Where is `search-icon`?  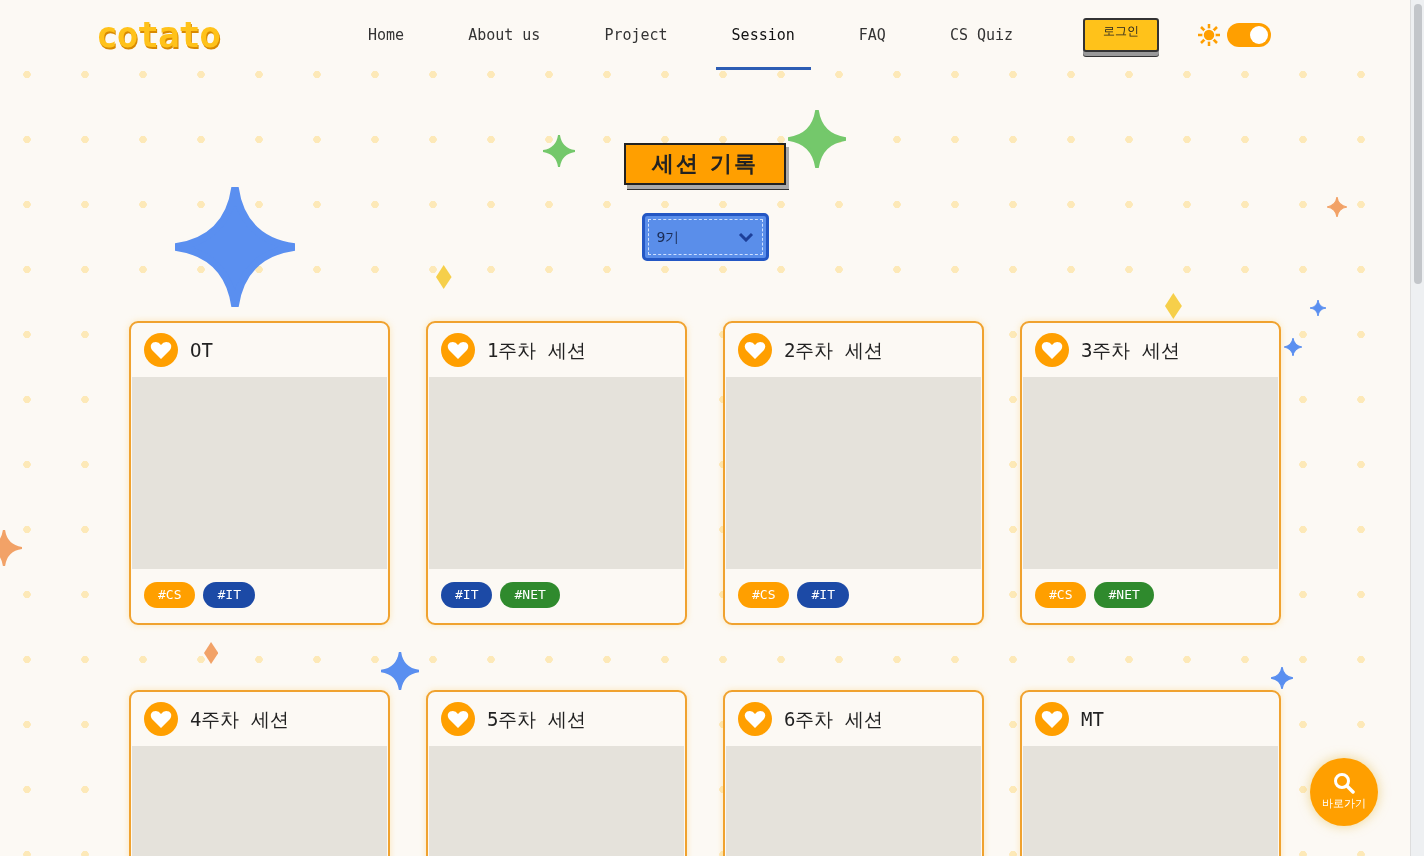
search-icon is located at coordinates (1344, 782).